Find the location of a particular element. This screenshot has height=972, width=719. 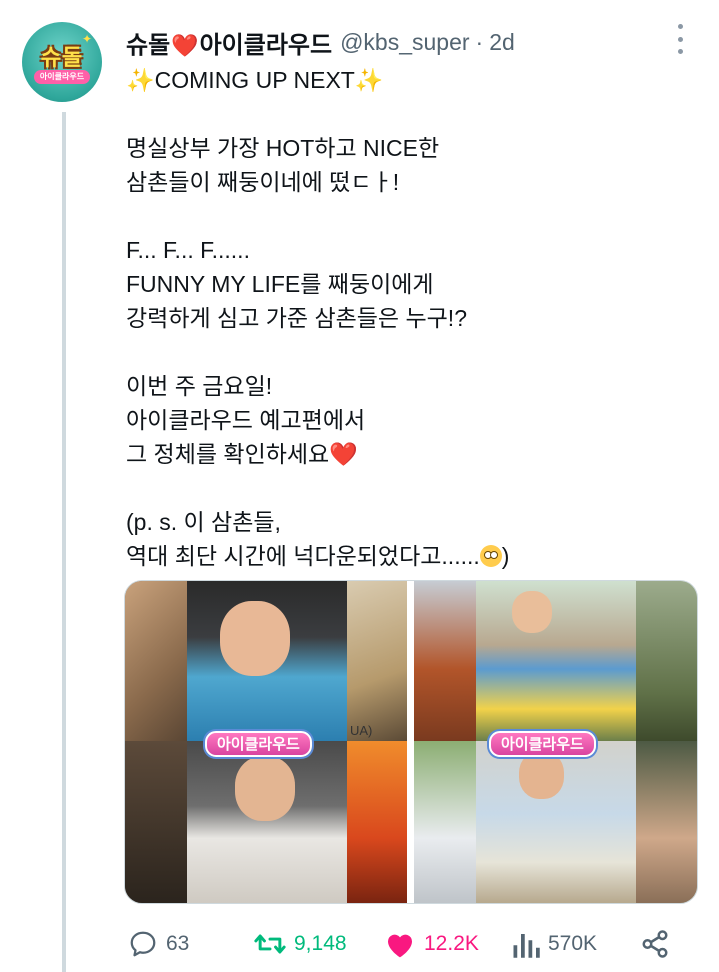

avatar: ✦ 슈돌 아이클라우드 is located at coordinates (62, 62).